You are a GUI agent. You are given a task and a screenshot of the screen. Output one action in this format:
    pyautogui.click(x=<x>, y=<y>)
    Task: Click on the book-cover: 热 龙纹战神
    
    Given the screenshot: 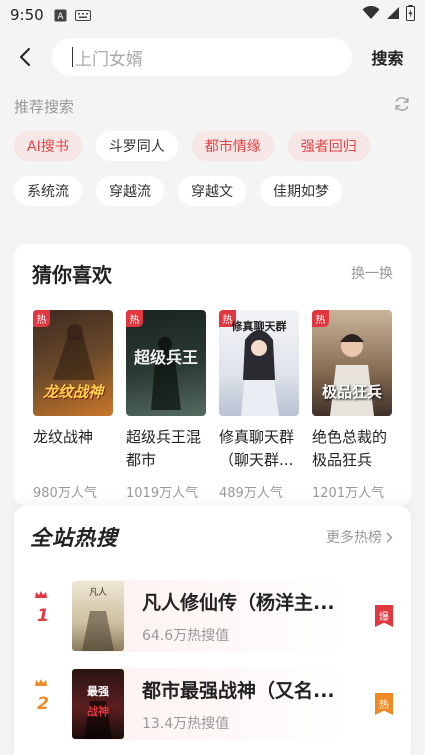 What is the action you would take?
    pyautogui.click(x=73, y=363)
    